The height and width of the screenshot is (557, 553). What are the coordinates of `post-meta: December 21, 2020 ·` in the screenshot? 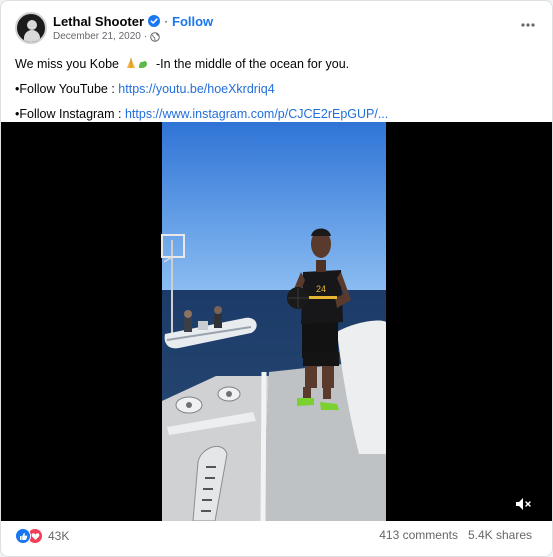 It's located at (106, 36).